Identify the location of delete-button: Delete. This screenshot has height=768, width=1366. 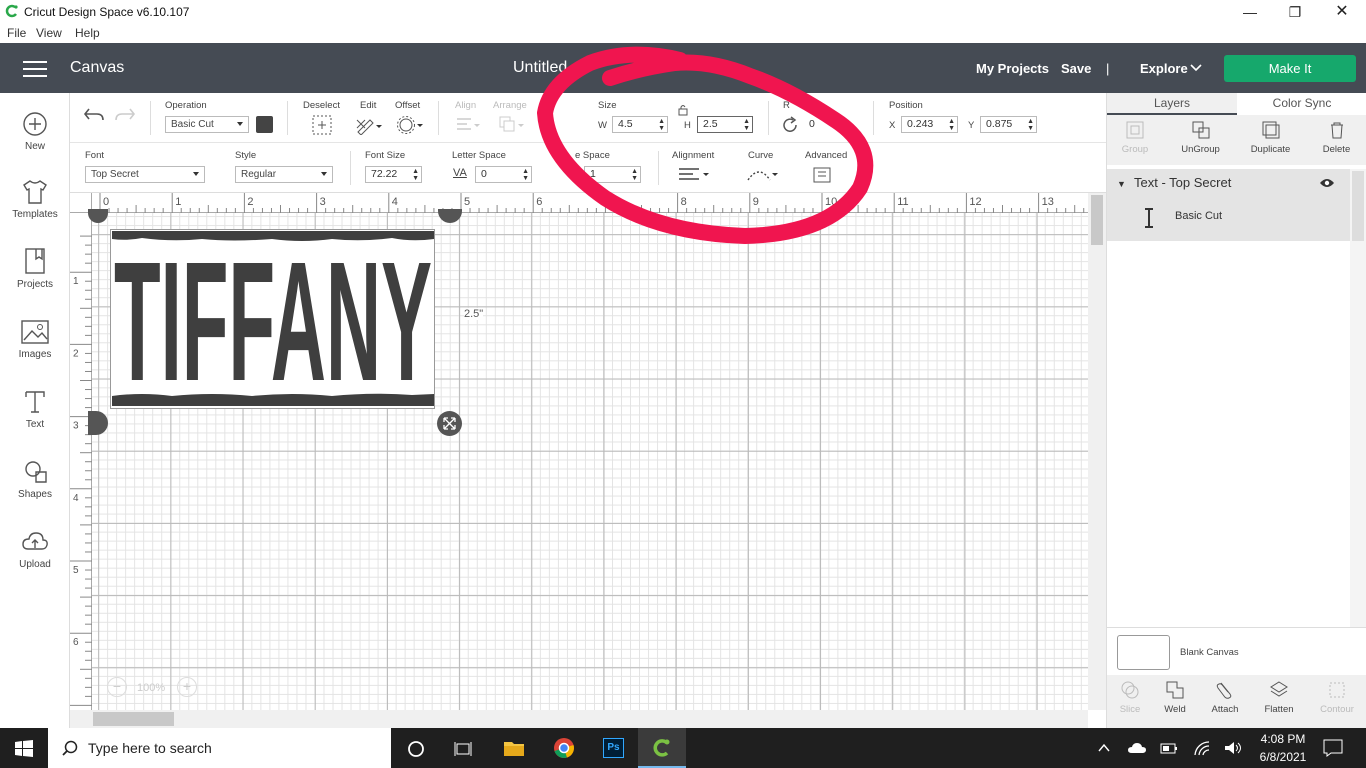
(1336, 137).